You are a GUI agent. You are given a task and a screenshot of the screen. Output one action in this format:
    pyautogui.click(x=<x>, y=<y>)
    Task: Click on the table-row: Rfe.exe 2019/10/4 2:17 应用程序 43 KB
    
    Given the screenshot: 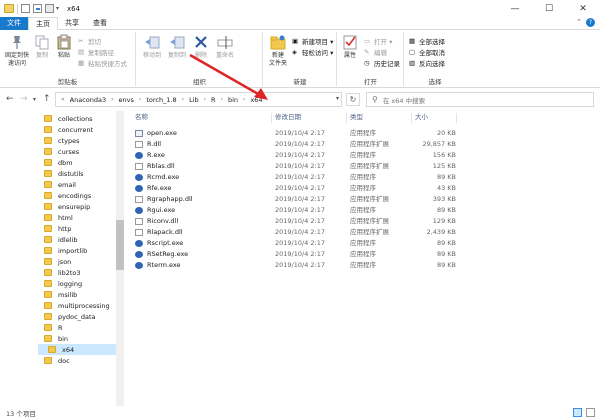 What is the action you would take?
    pyautogui.click(x=294, y=188)
    